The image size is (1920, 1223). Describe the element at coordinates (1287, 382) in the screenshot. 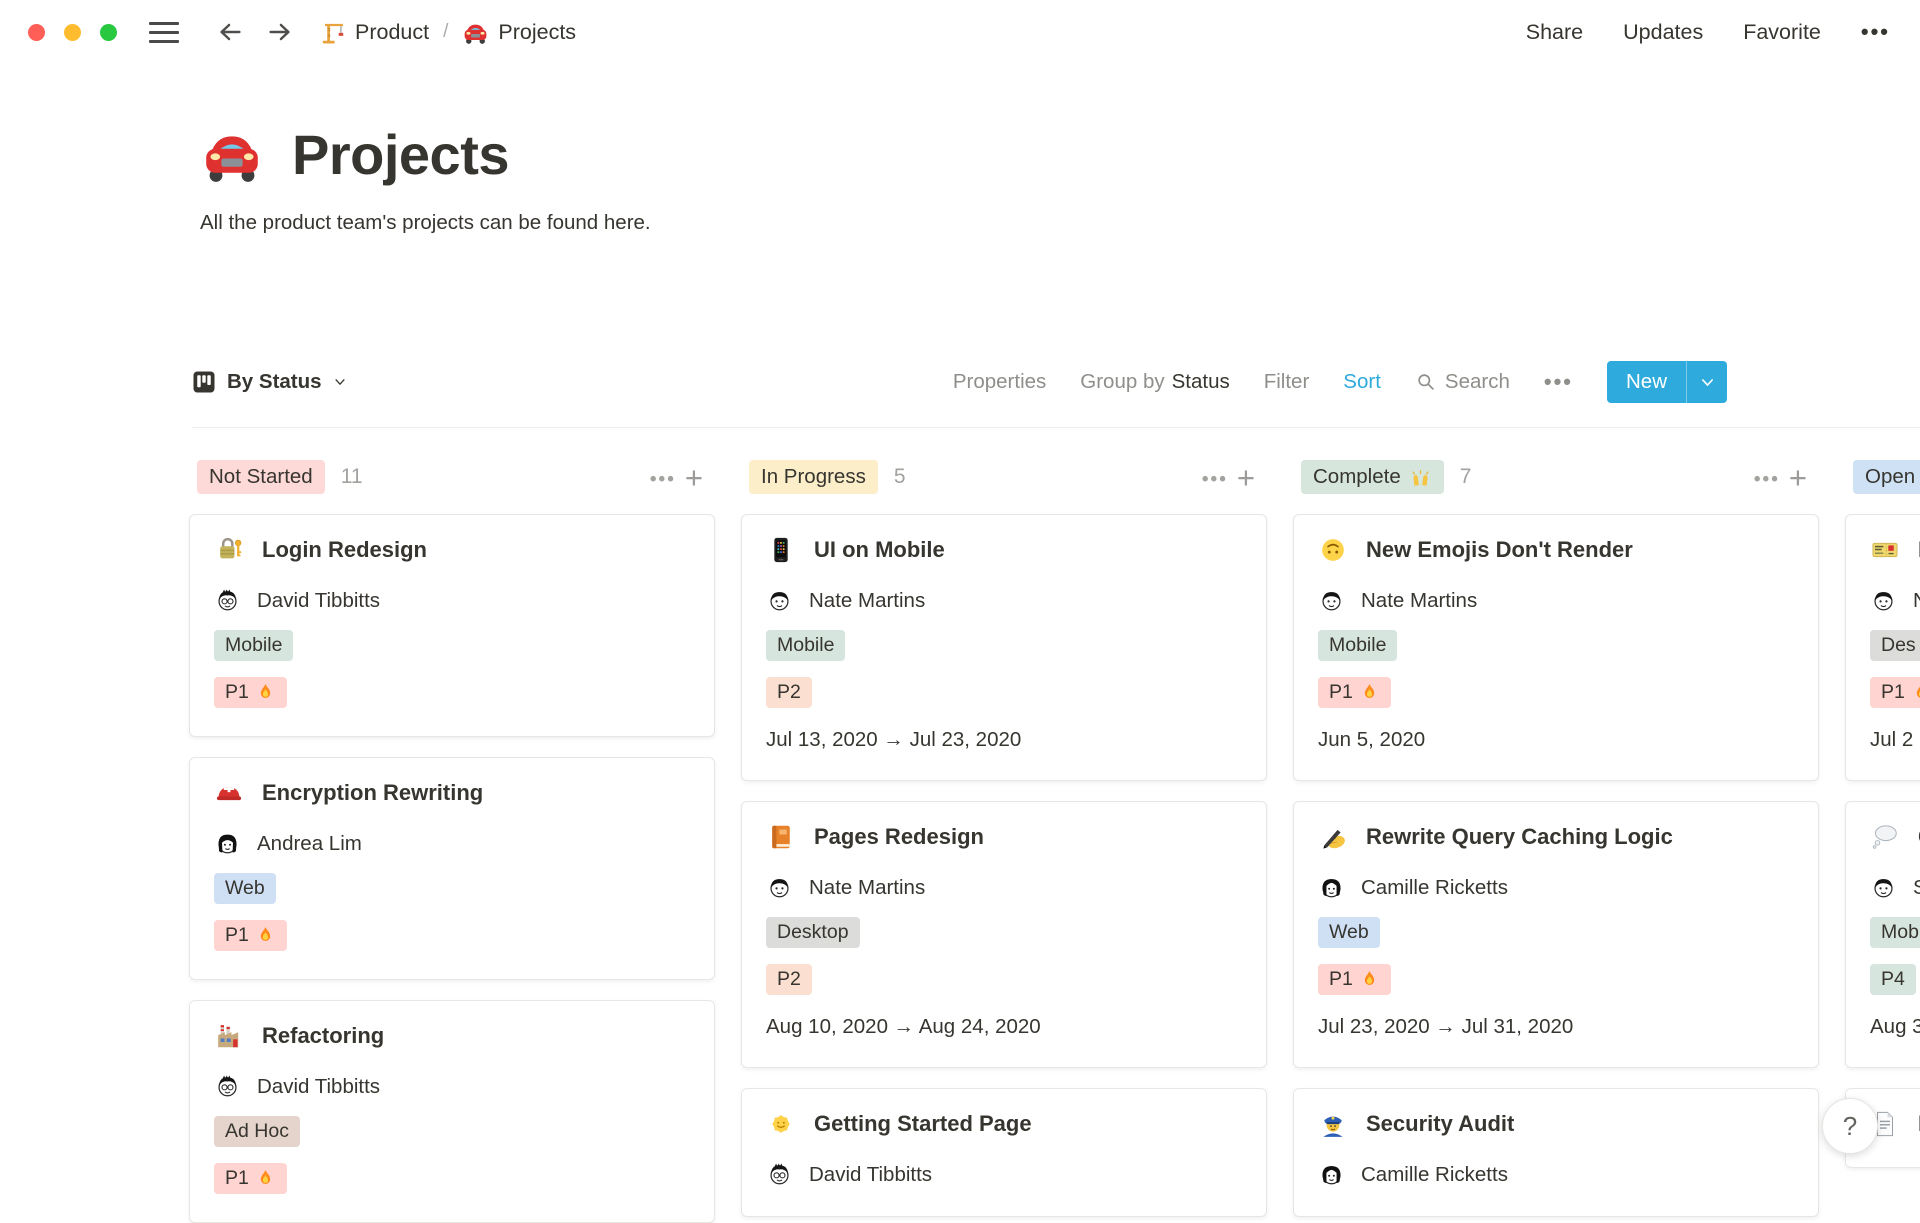

I see `filter-button: Filter` at that location.